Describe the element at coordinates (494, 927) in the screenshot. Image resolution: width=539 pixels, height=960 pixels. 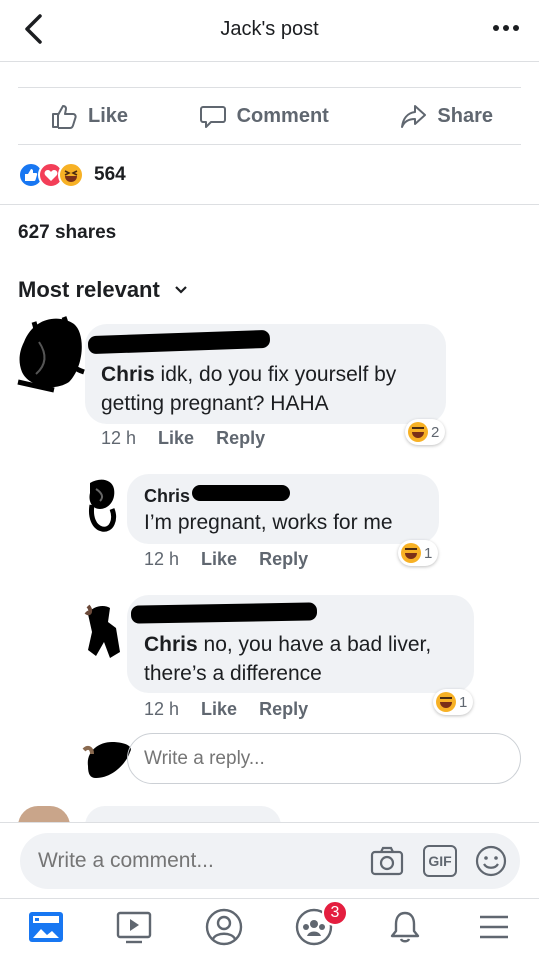
I see `menu-icon` at that location.